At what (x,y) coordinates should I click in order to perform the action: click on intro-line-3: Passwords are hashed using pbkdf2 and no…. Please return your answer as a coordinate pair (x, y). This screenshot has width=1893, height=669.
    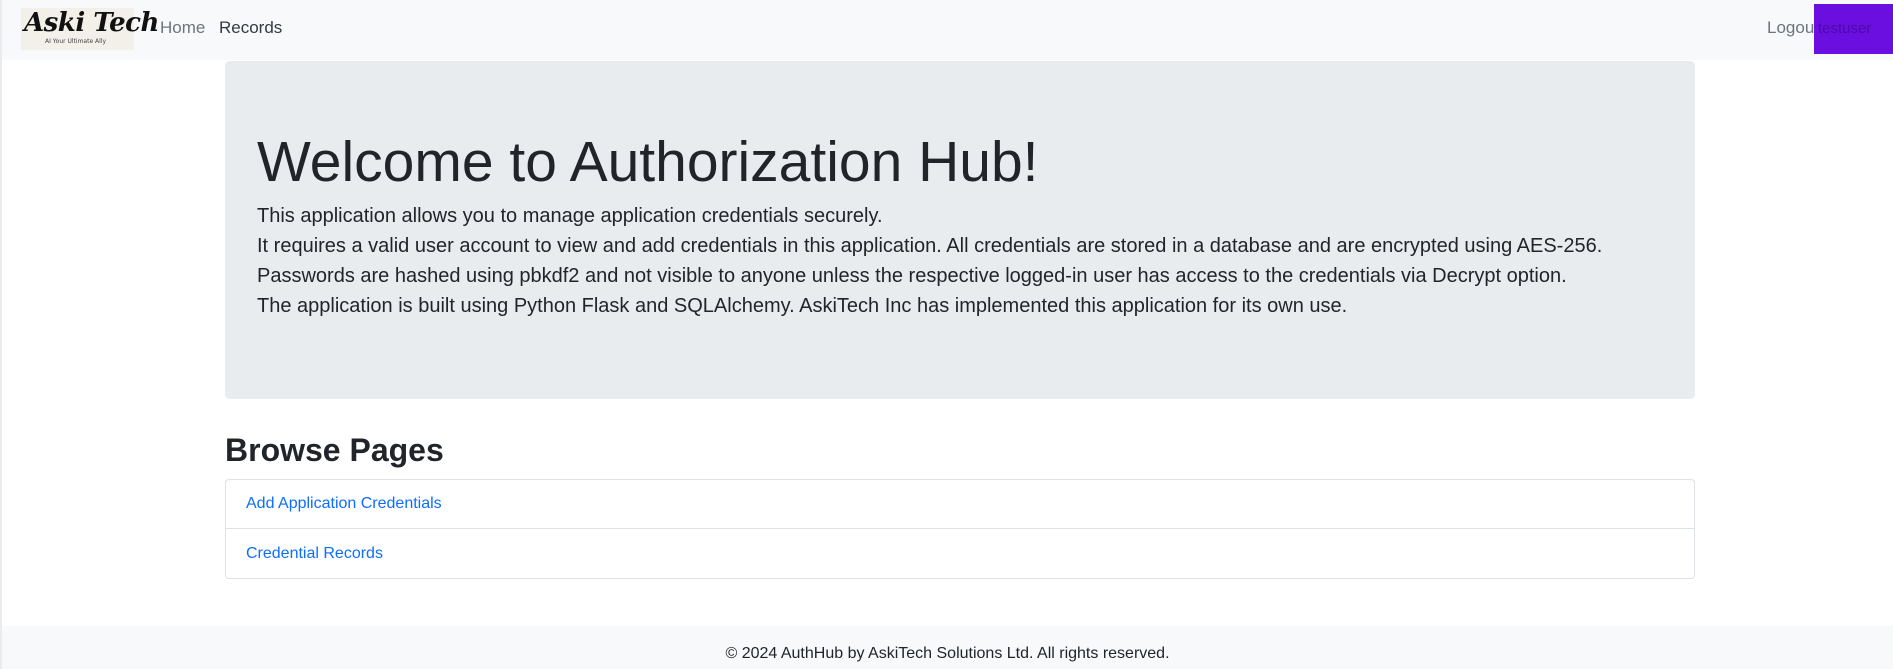
    Looking at the image, I should click on (912, 276).